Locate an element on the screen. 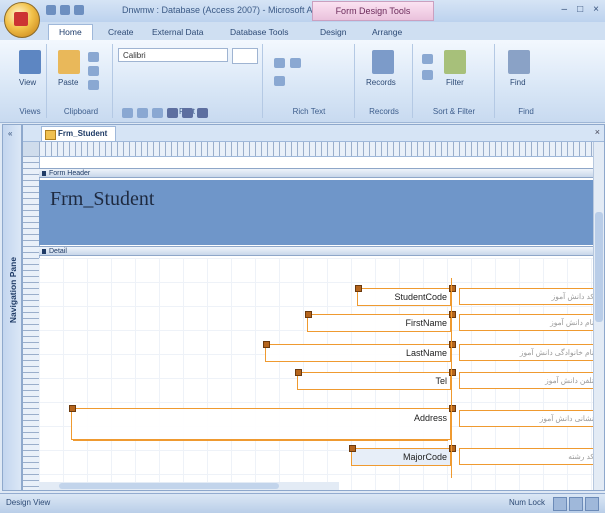  maximize-button: □ is located at coordinates (580, 9).